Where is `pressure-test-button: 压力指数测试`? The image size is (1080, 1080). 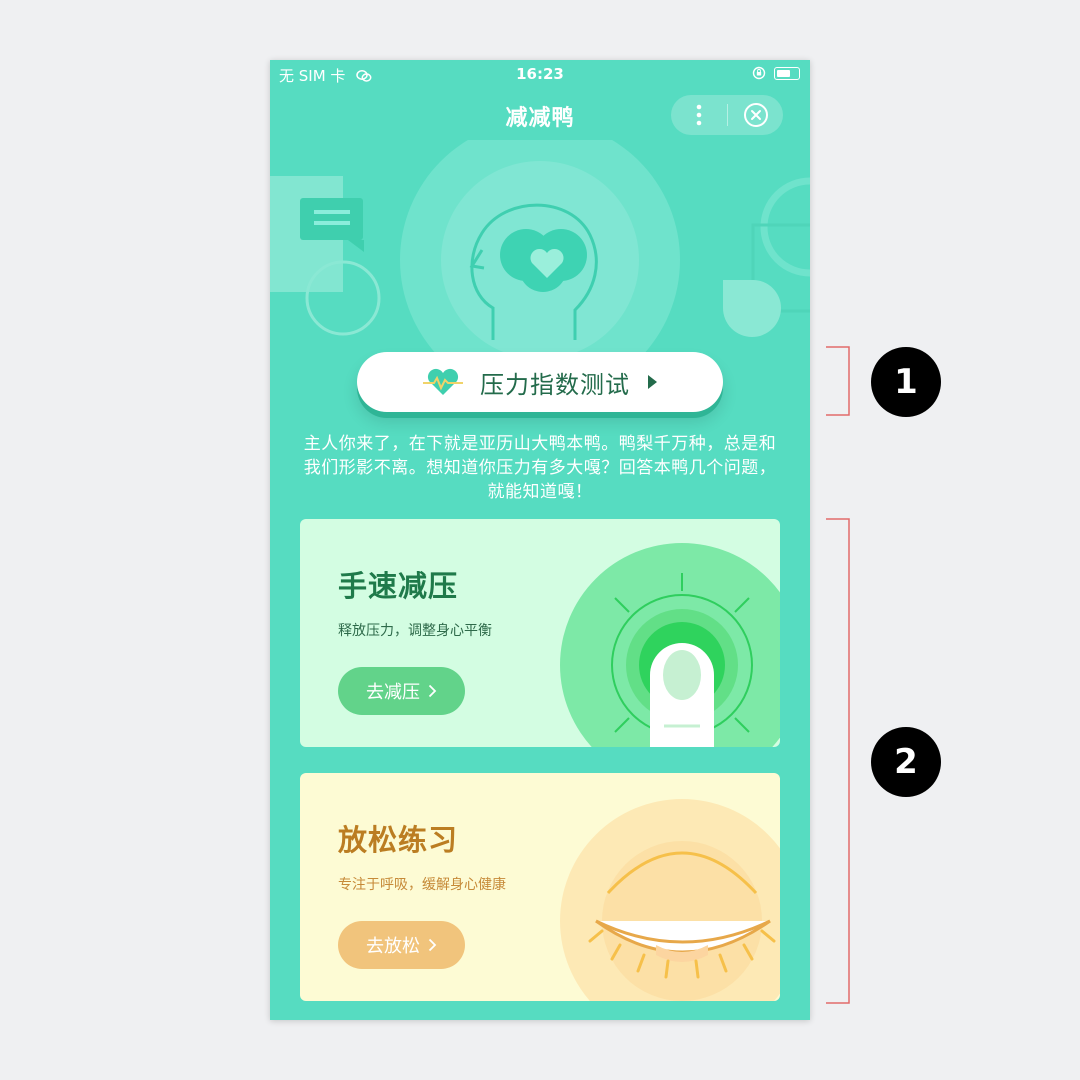 pressure-test-button: 压力指数测试 is located at coordinates (540, 382).